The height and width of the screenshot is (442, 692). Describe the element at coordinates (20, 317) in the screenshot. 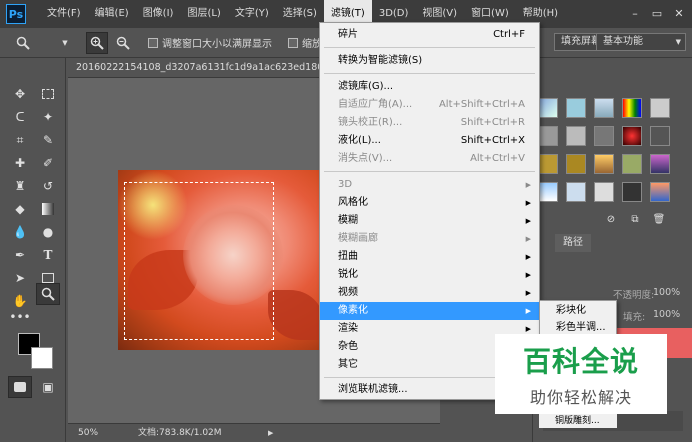

I see `more-tools-icon: •••` at that location.